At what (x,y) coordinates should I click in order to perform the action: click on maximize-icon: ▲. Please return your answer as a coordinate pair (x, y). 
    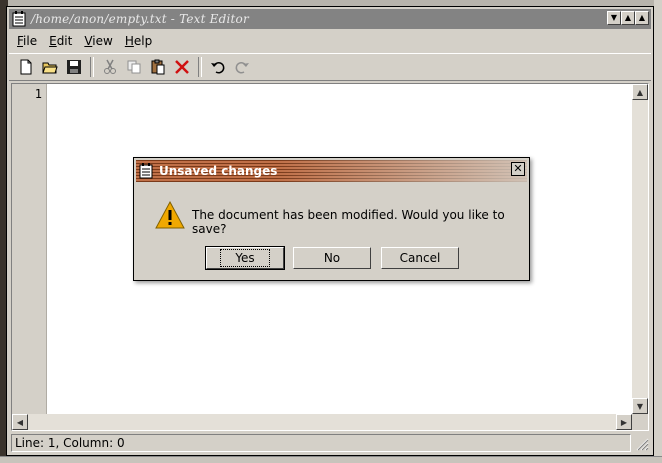
    Looking at the image, I should click on (642, 17).